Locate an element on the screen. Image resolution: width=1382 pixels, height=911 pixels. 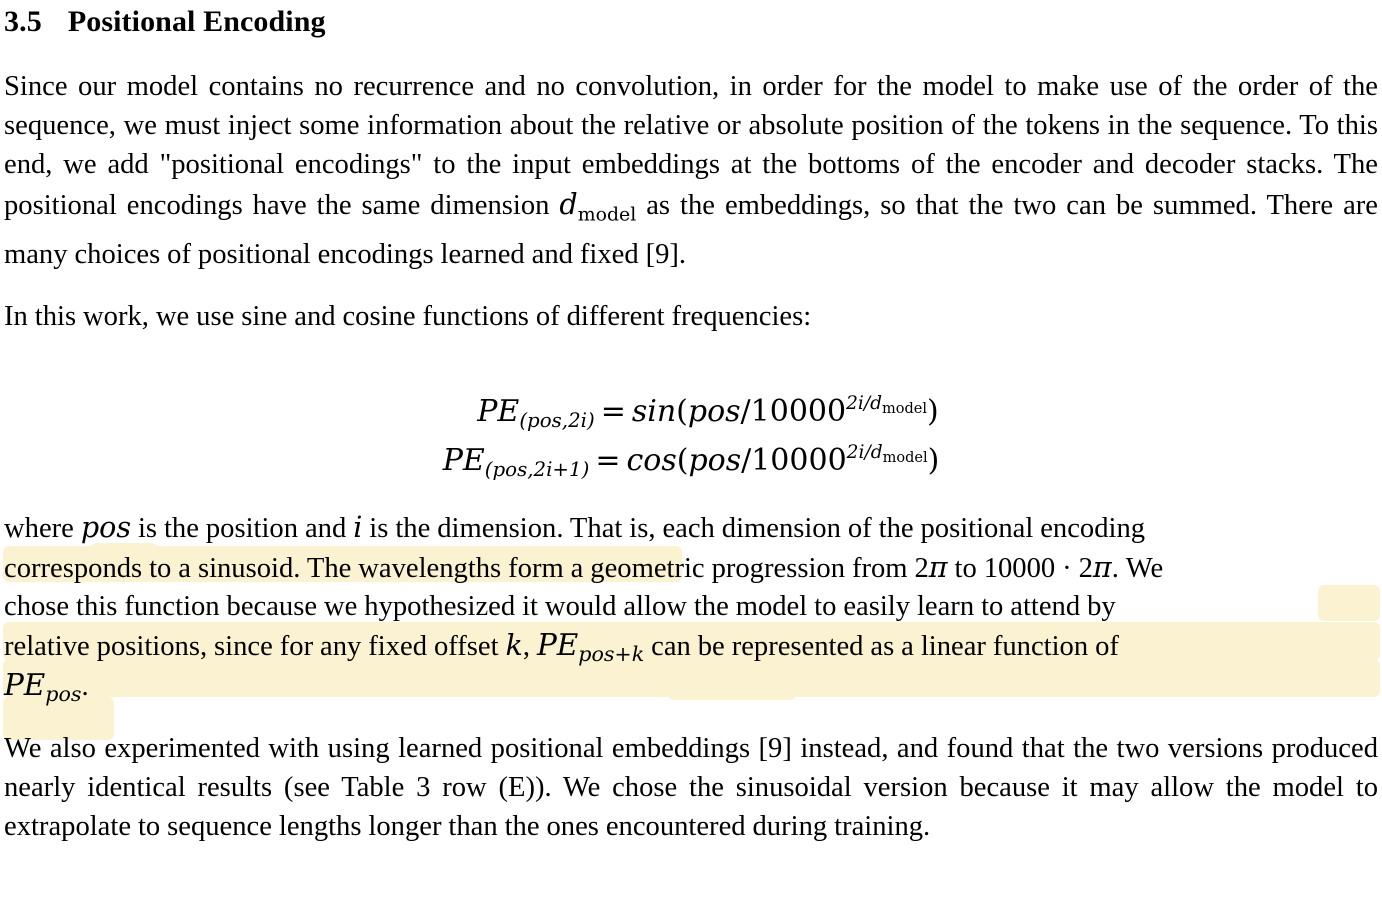
eq1-exp-den-base: d is located at coordinates (876, 404).